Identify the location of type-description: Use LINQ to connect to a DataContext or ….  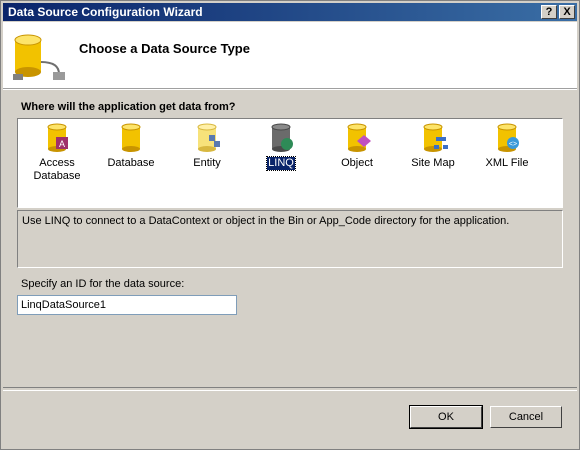
(290, 239).